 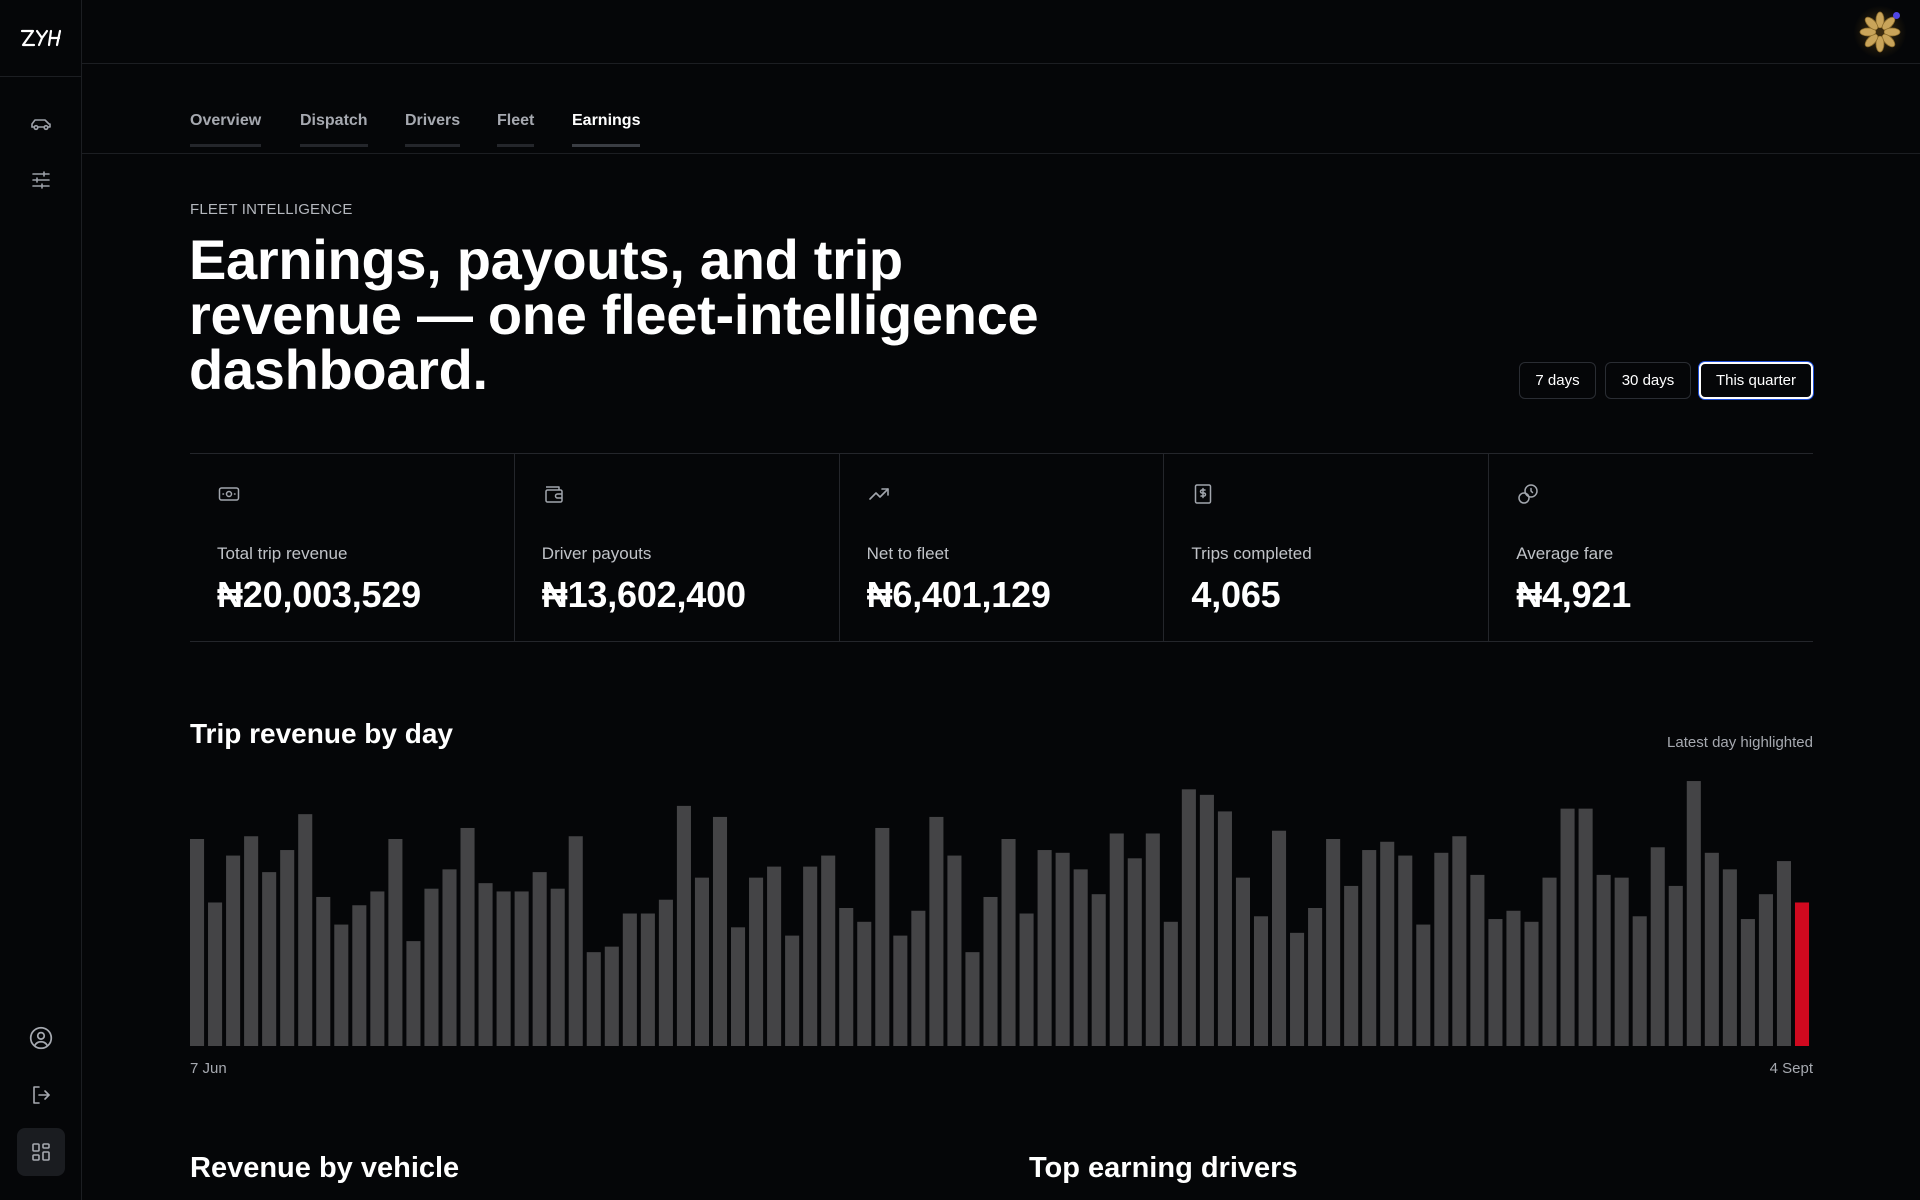 I want to click on sidebar-item-vehicles, so click(x=41, y=124).